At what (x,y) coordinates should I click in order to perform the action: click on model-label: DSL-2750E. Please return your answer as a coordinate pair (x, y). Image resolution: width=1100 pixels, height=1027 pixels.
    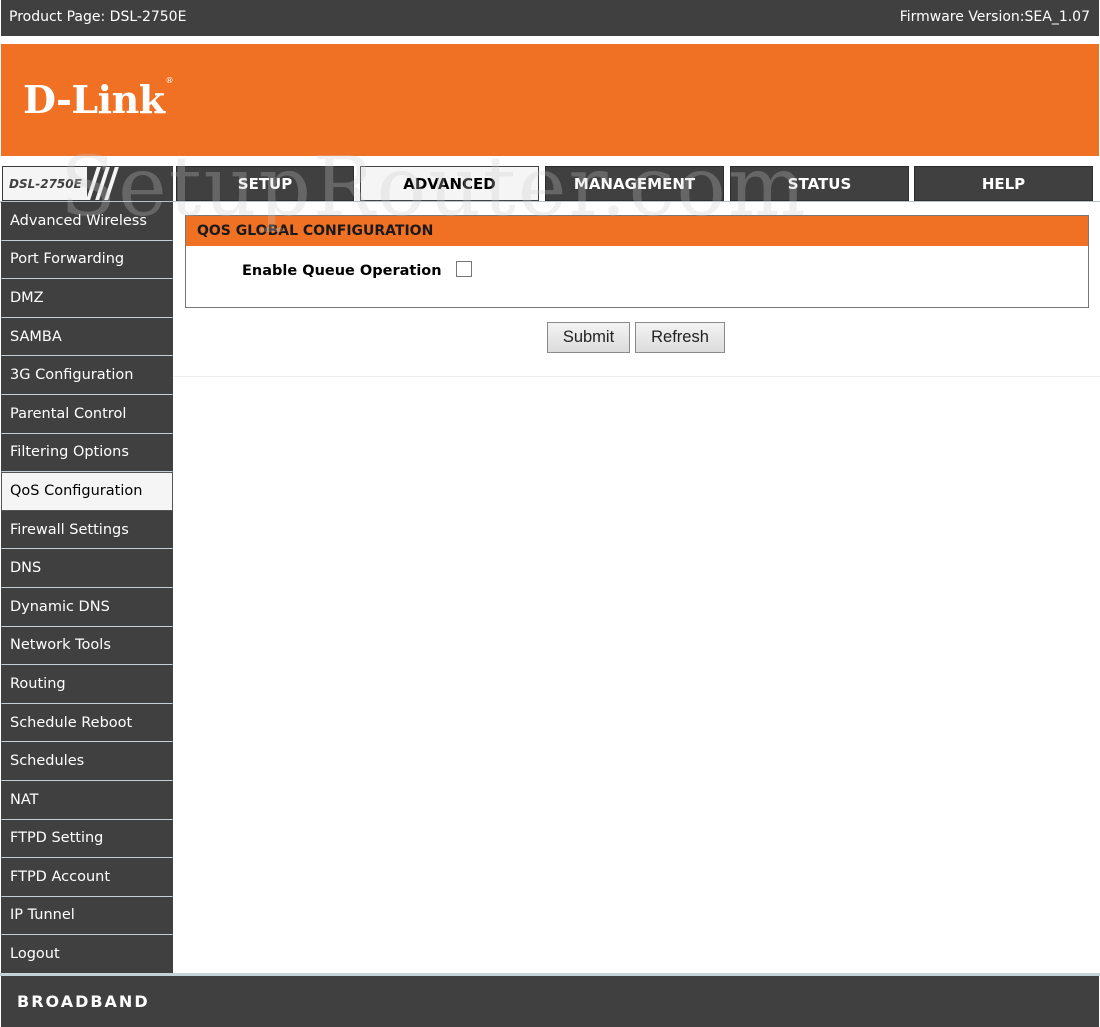
    Looking at the image, I should click on (45, 184).